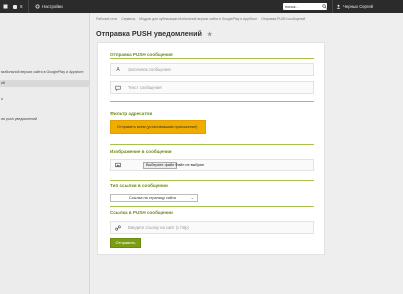 The width and height of the screenshot is (403, 294). What do you see at coordinates (212, 165) in the screenshot?
I see `image-upload-field: Выберите файл Файл не выбран` at bounding box center [212, 165].